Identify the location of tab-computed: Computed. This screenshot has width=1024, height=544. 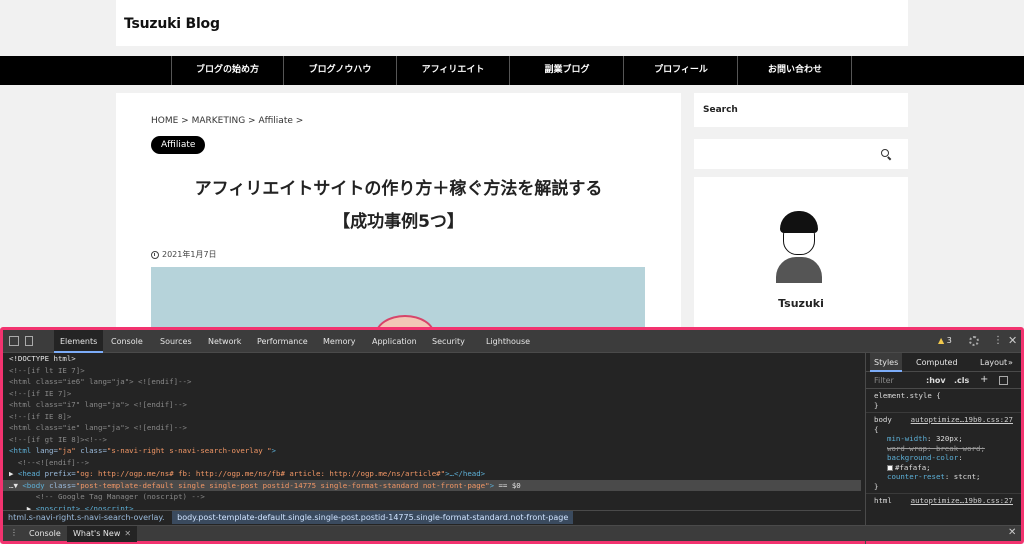
(937, 362).